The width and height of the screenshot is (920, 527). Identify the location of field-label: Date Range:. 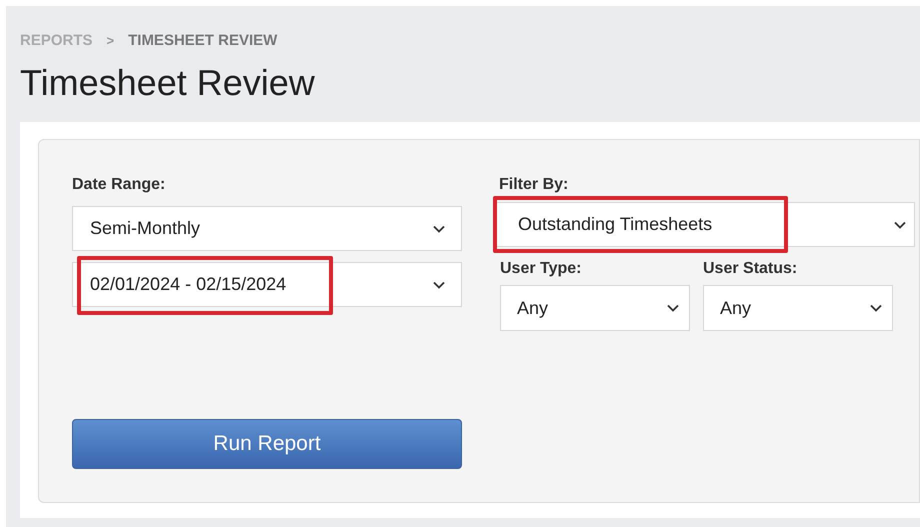
(119, 184).